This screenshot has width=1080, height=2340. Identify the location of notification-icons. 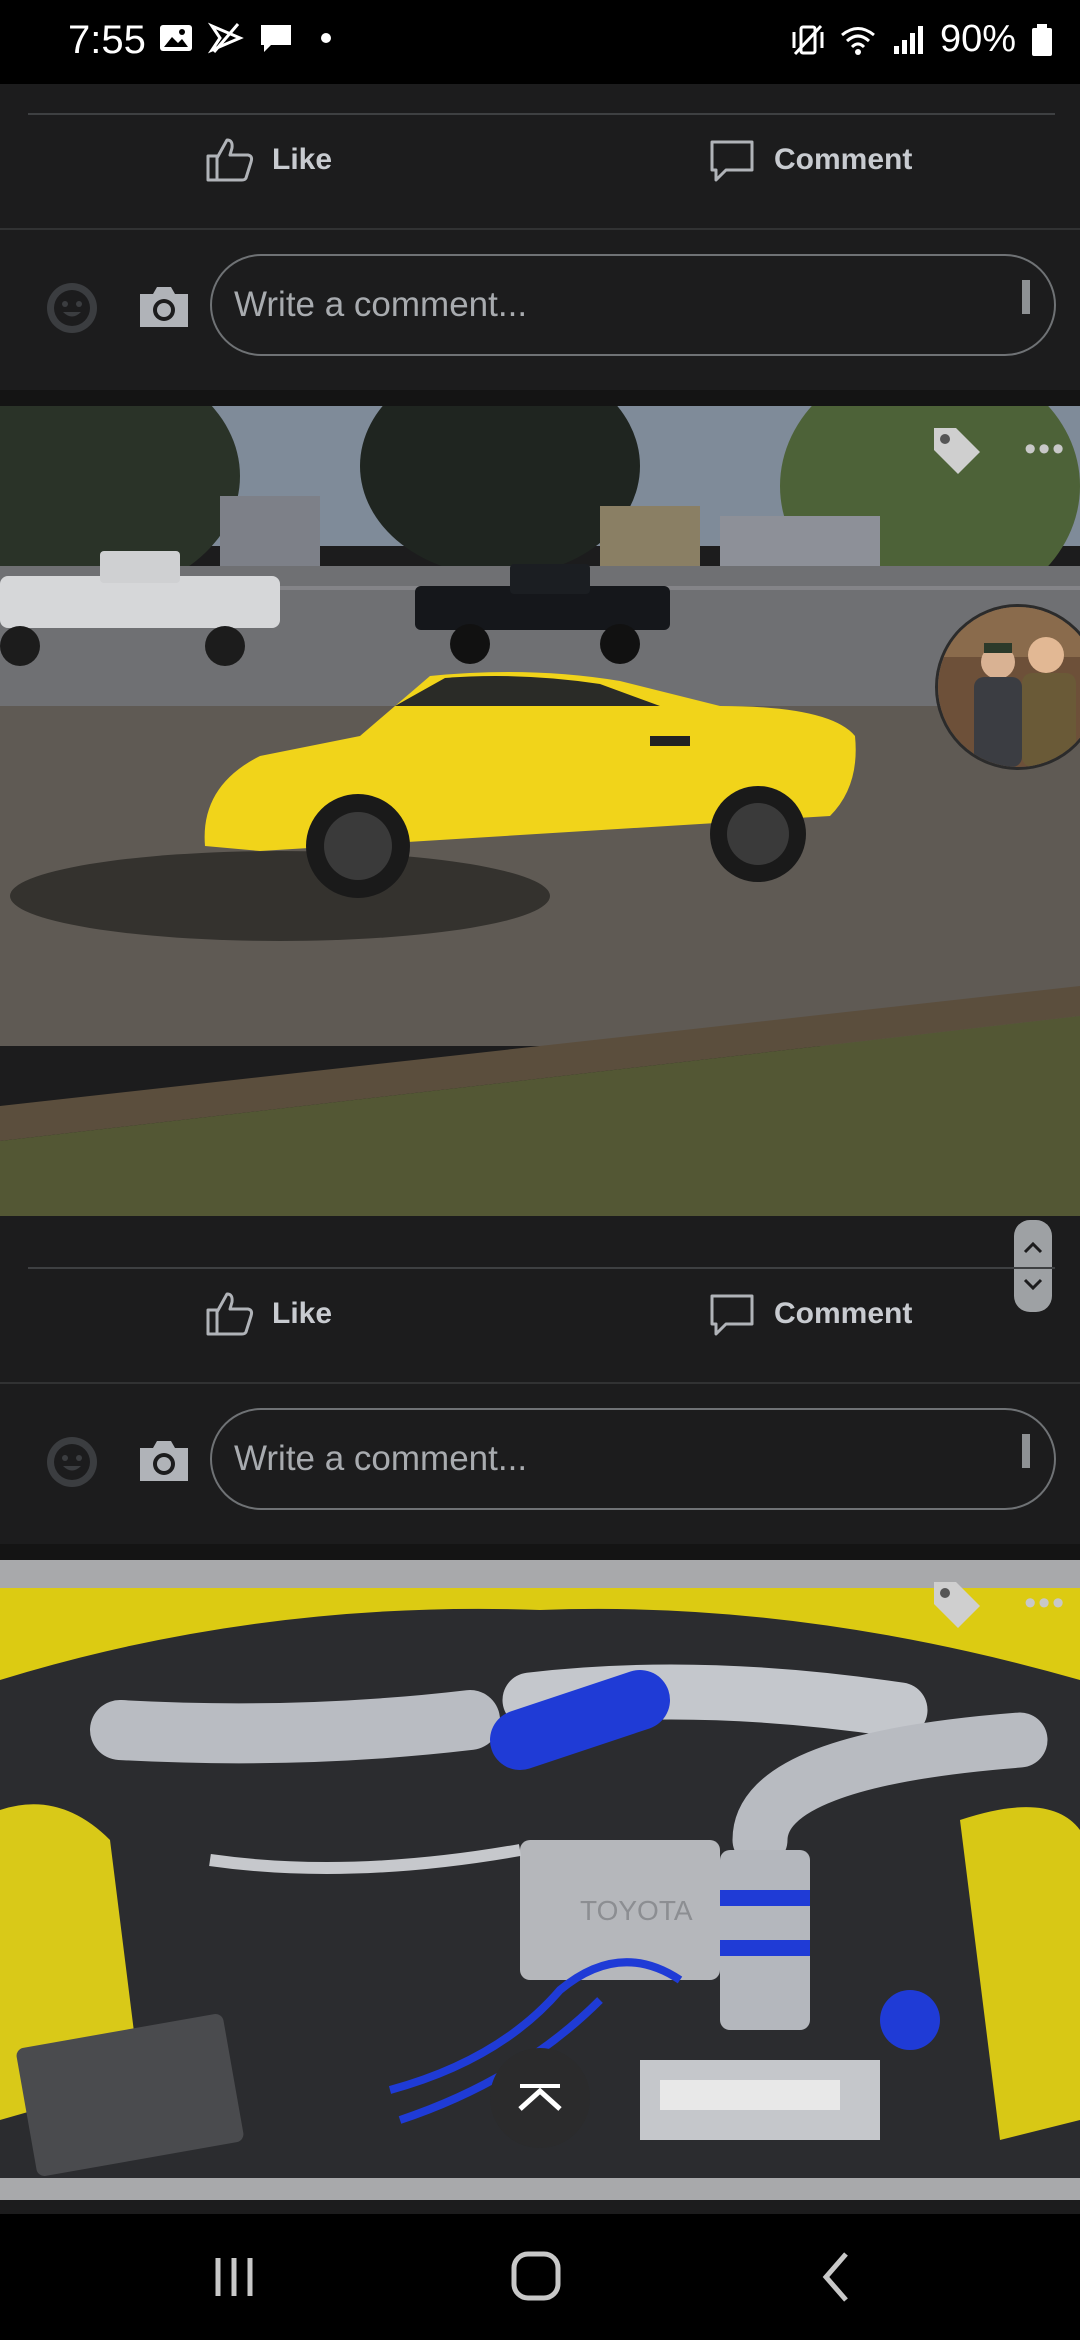
(251, 38).